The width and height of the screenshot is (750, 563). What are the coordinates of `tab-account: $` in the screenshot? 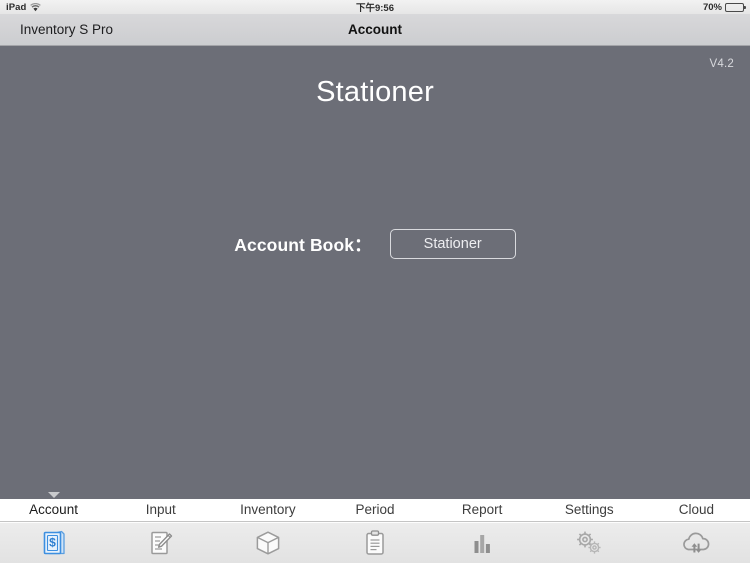 It's located at (53, 543).